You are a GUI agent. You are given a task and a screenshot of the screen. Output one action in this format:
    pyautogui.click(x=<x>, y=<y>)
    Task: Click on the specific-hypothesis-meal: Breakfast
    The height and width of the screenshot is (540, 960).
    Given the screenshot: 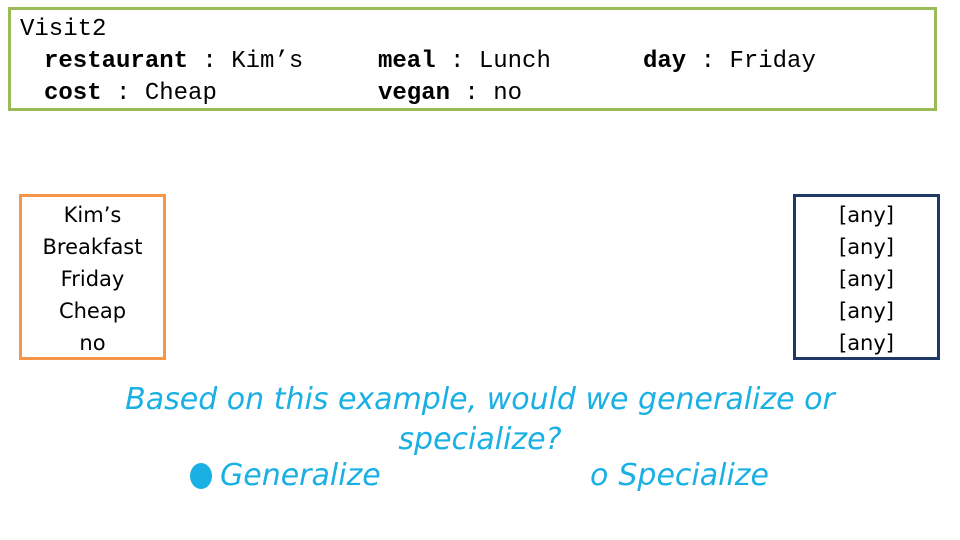 What is the action you would take?
    pyautogui.click(x=92, y=247)
    